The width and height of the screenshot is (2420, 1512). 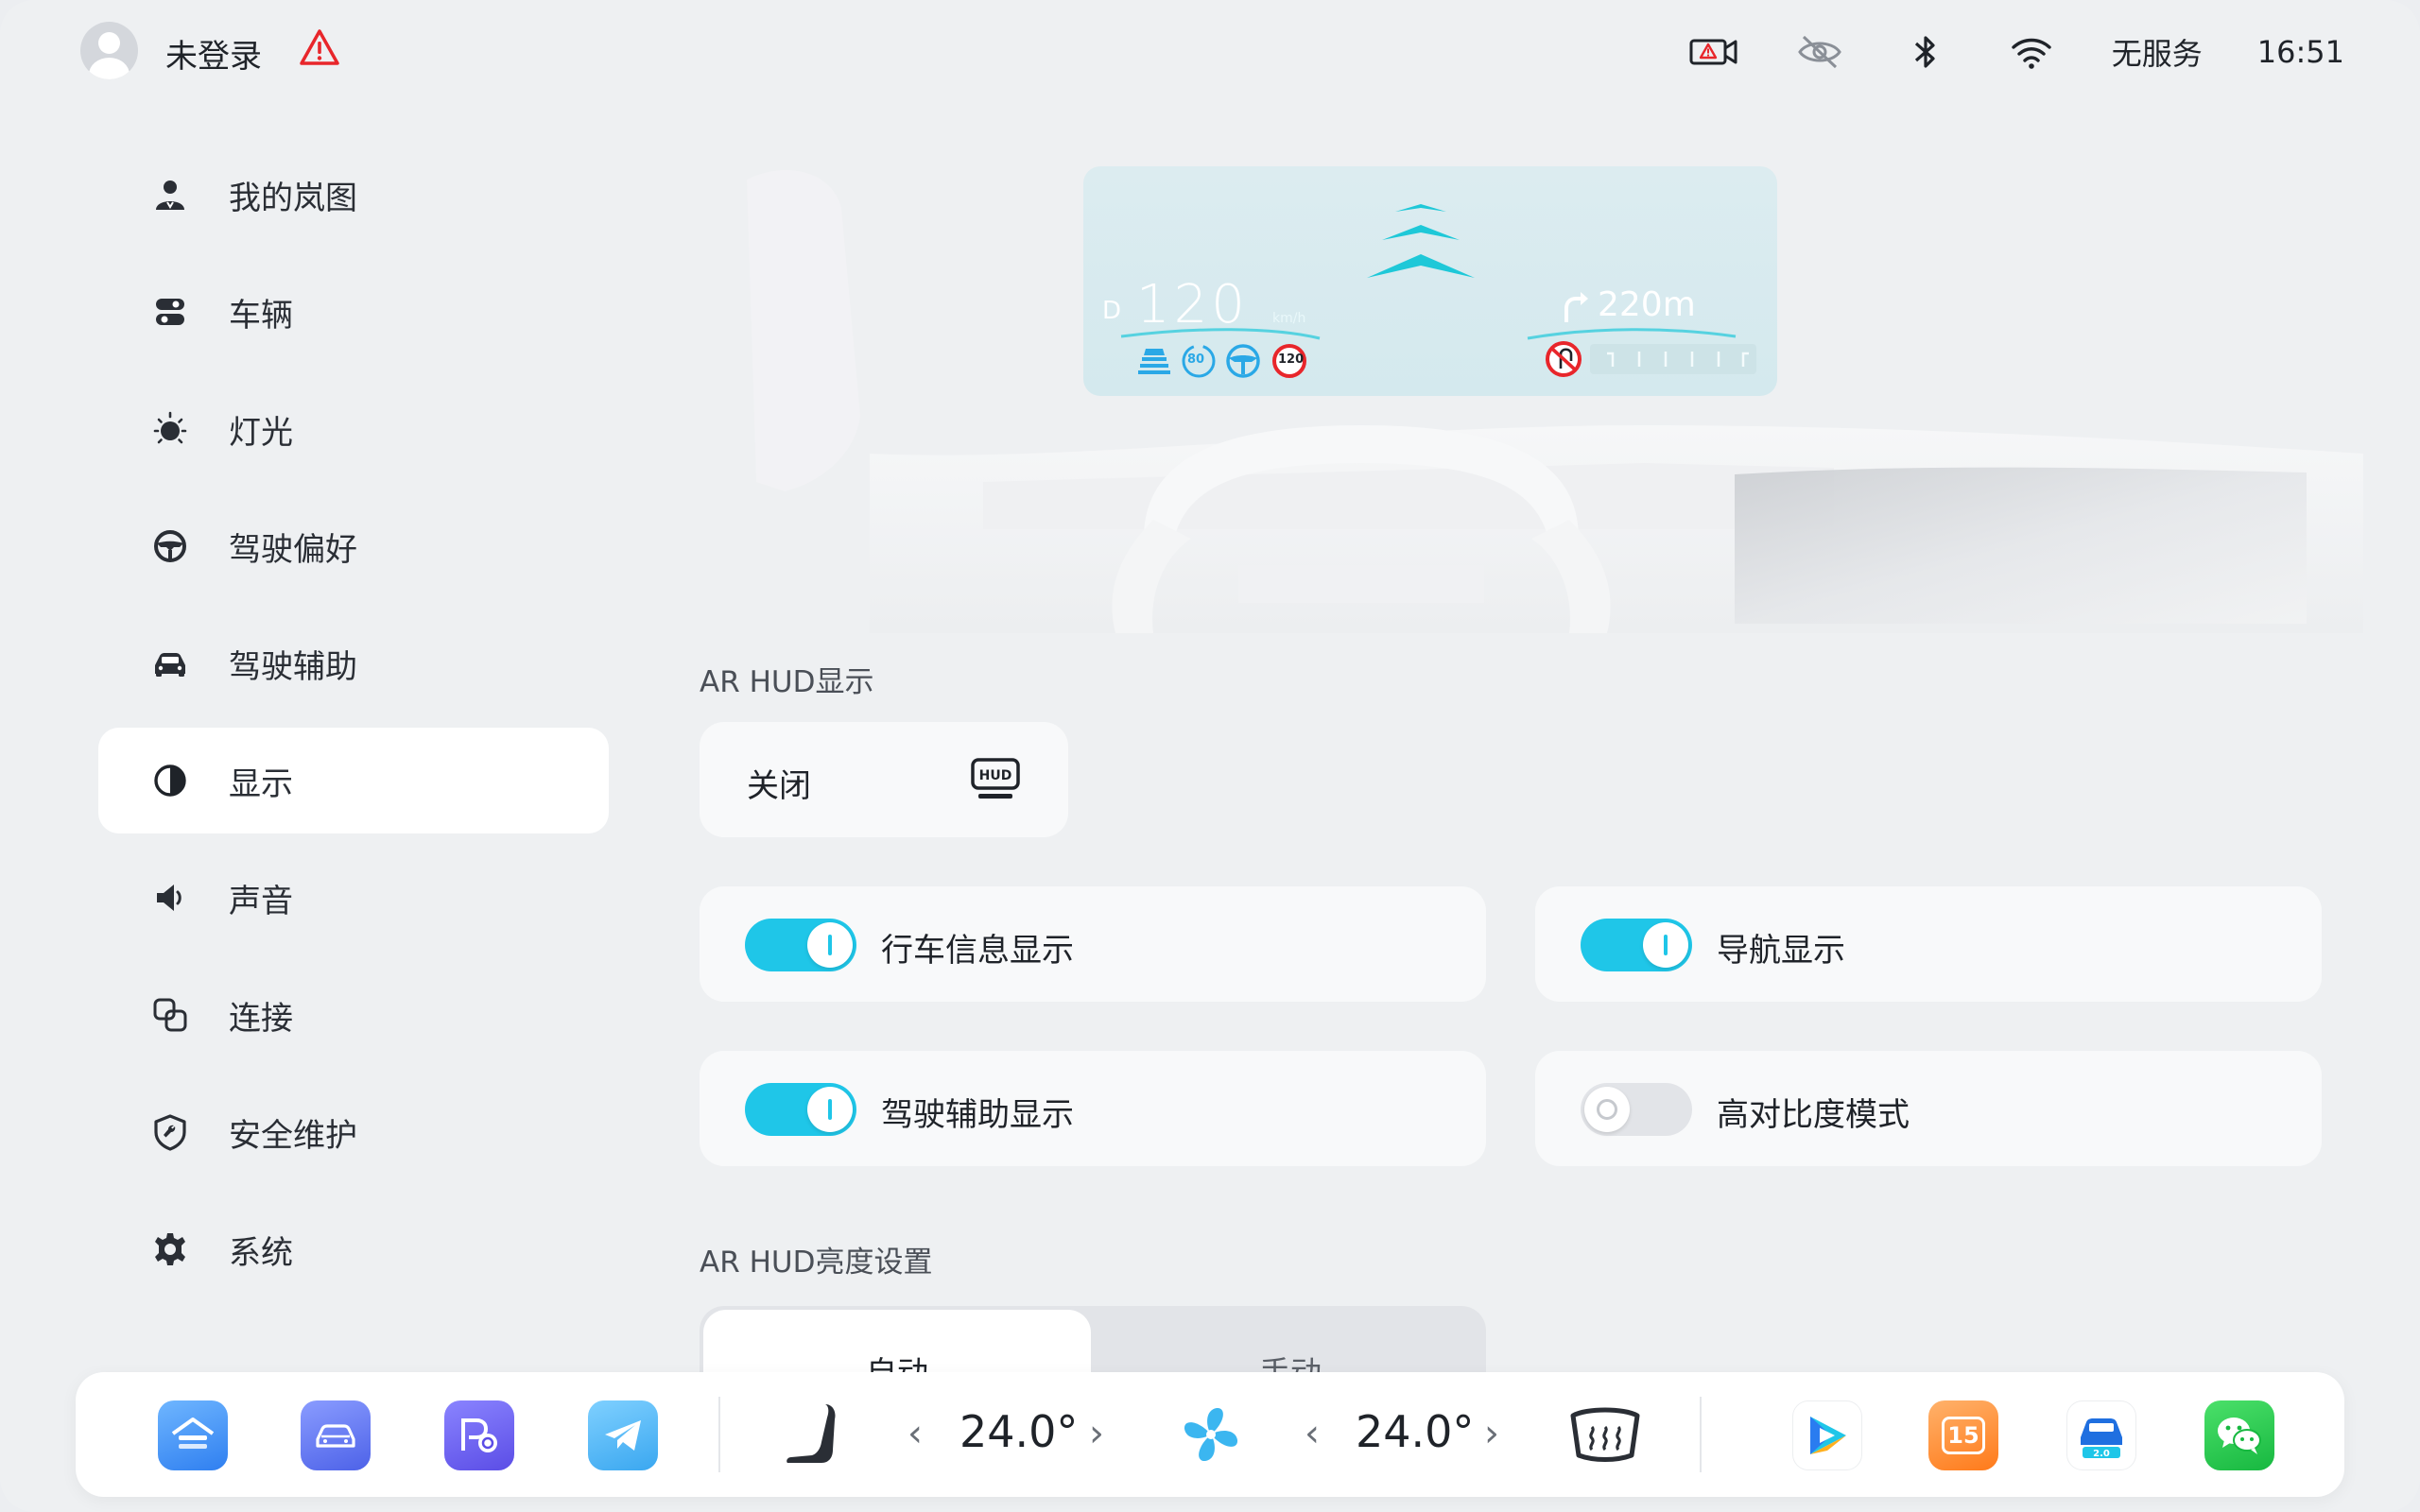 I want to click on steering-wheel-icon, so click(x=170, y=546).